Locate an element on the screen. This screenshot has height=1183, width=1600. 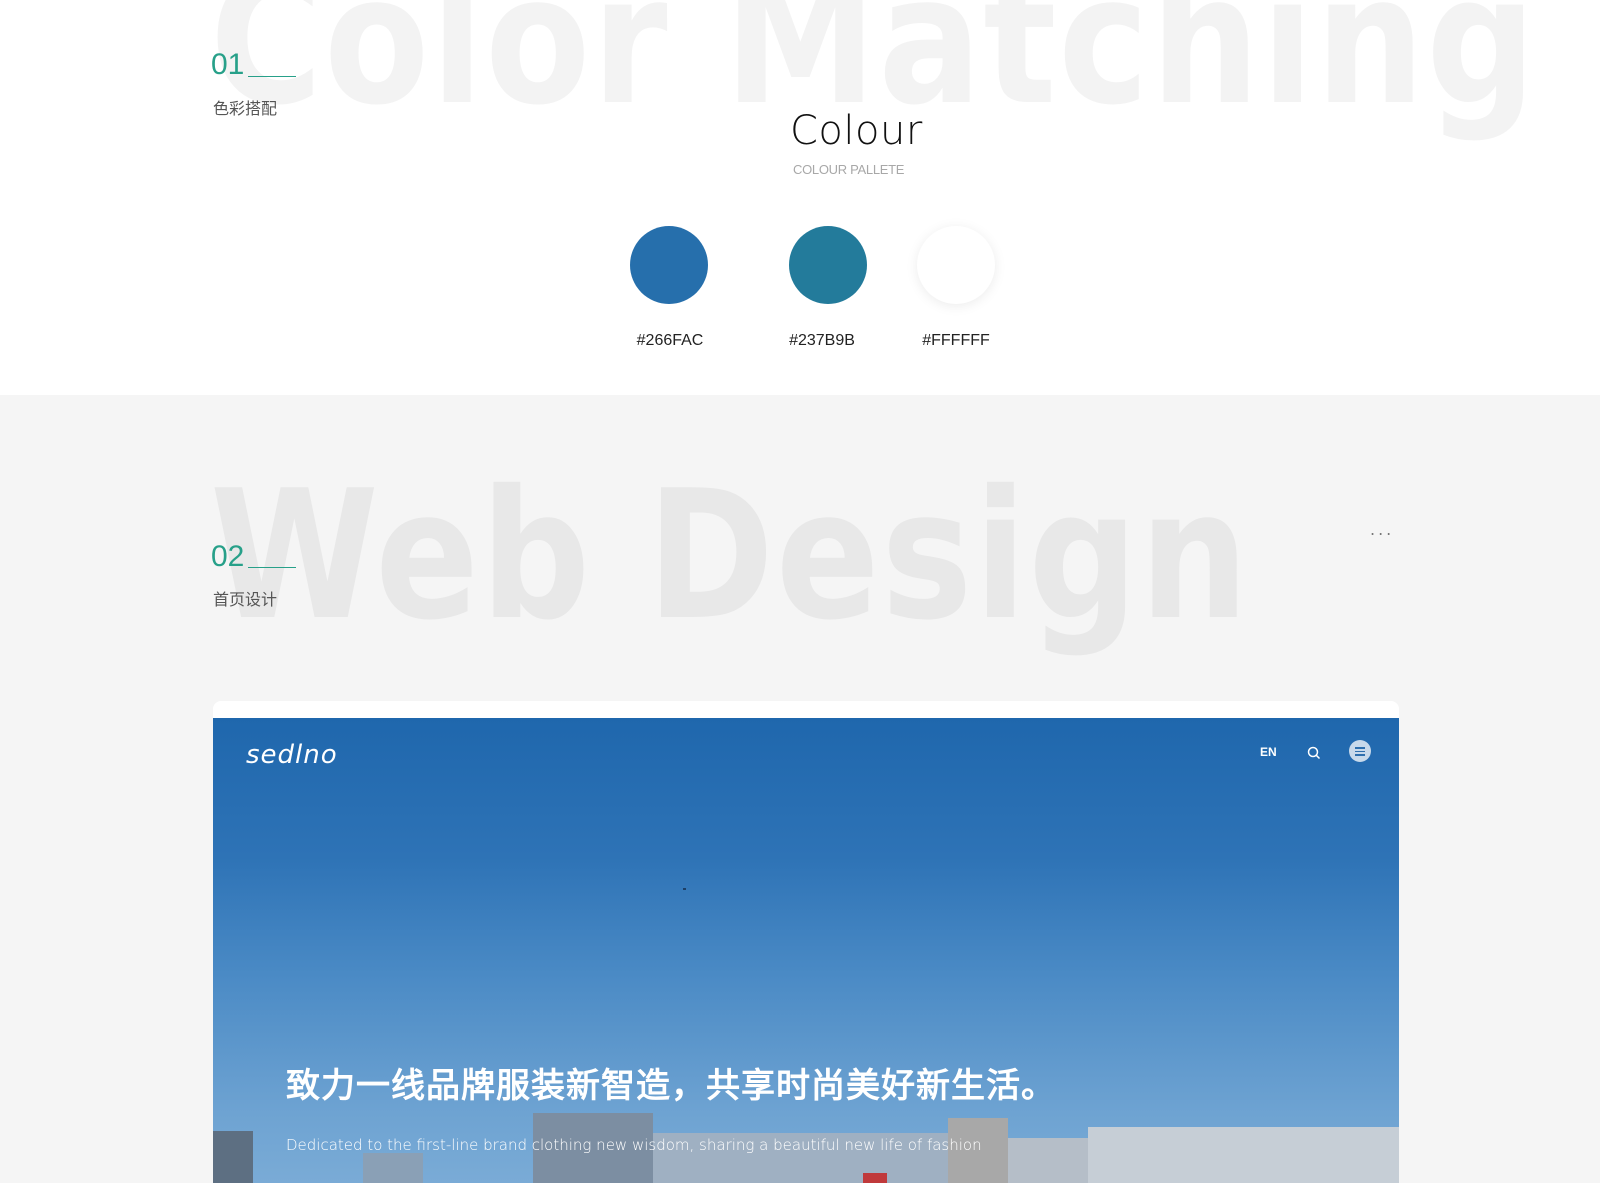
colour-heading: Colour is located at coordinates (856, 131).